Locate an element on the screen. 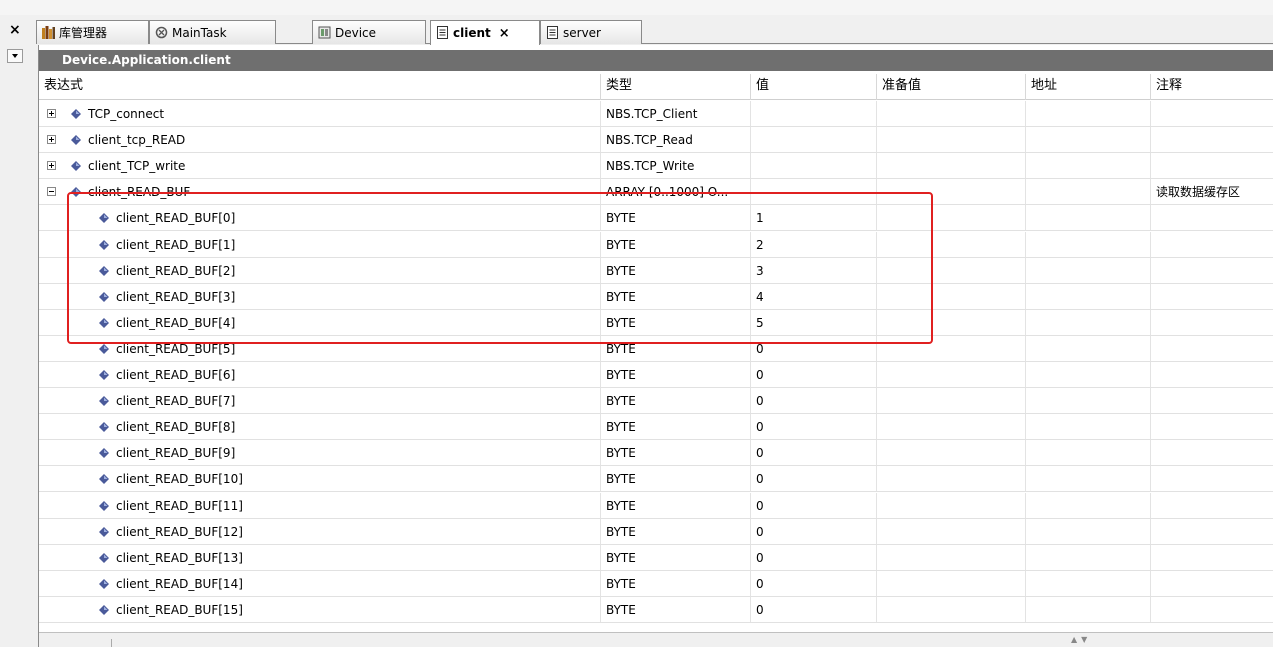  table-row: TCP_connect NBS.TCP_Client is located at coordinates (656, 114).